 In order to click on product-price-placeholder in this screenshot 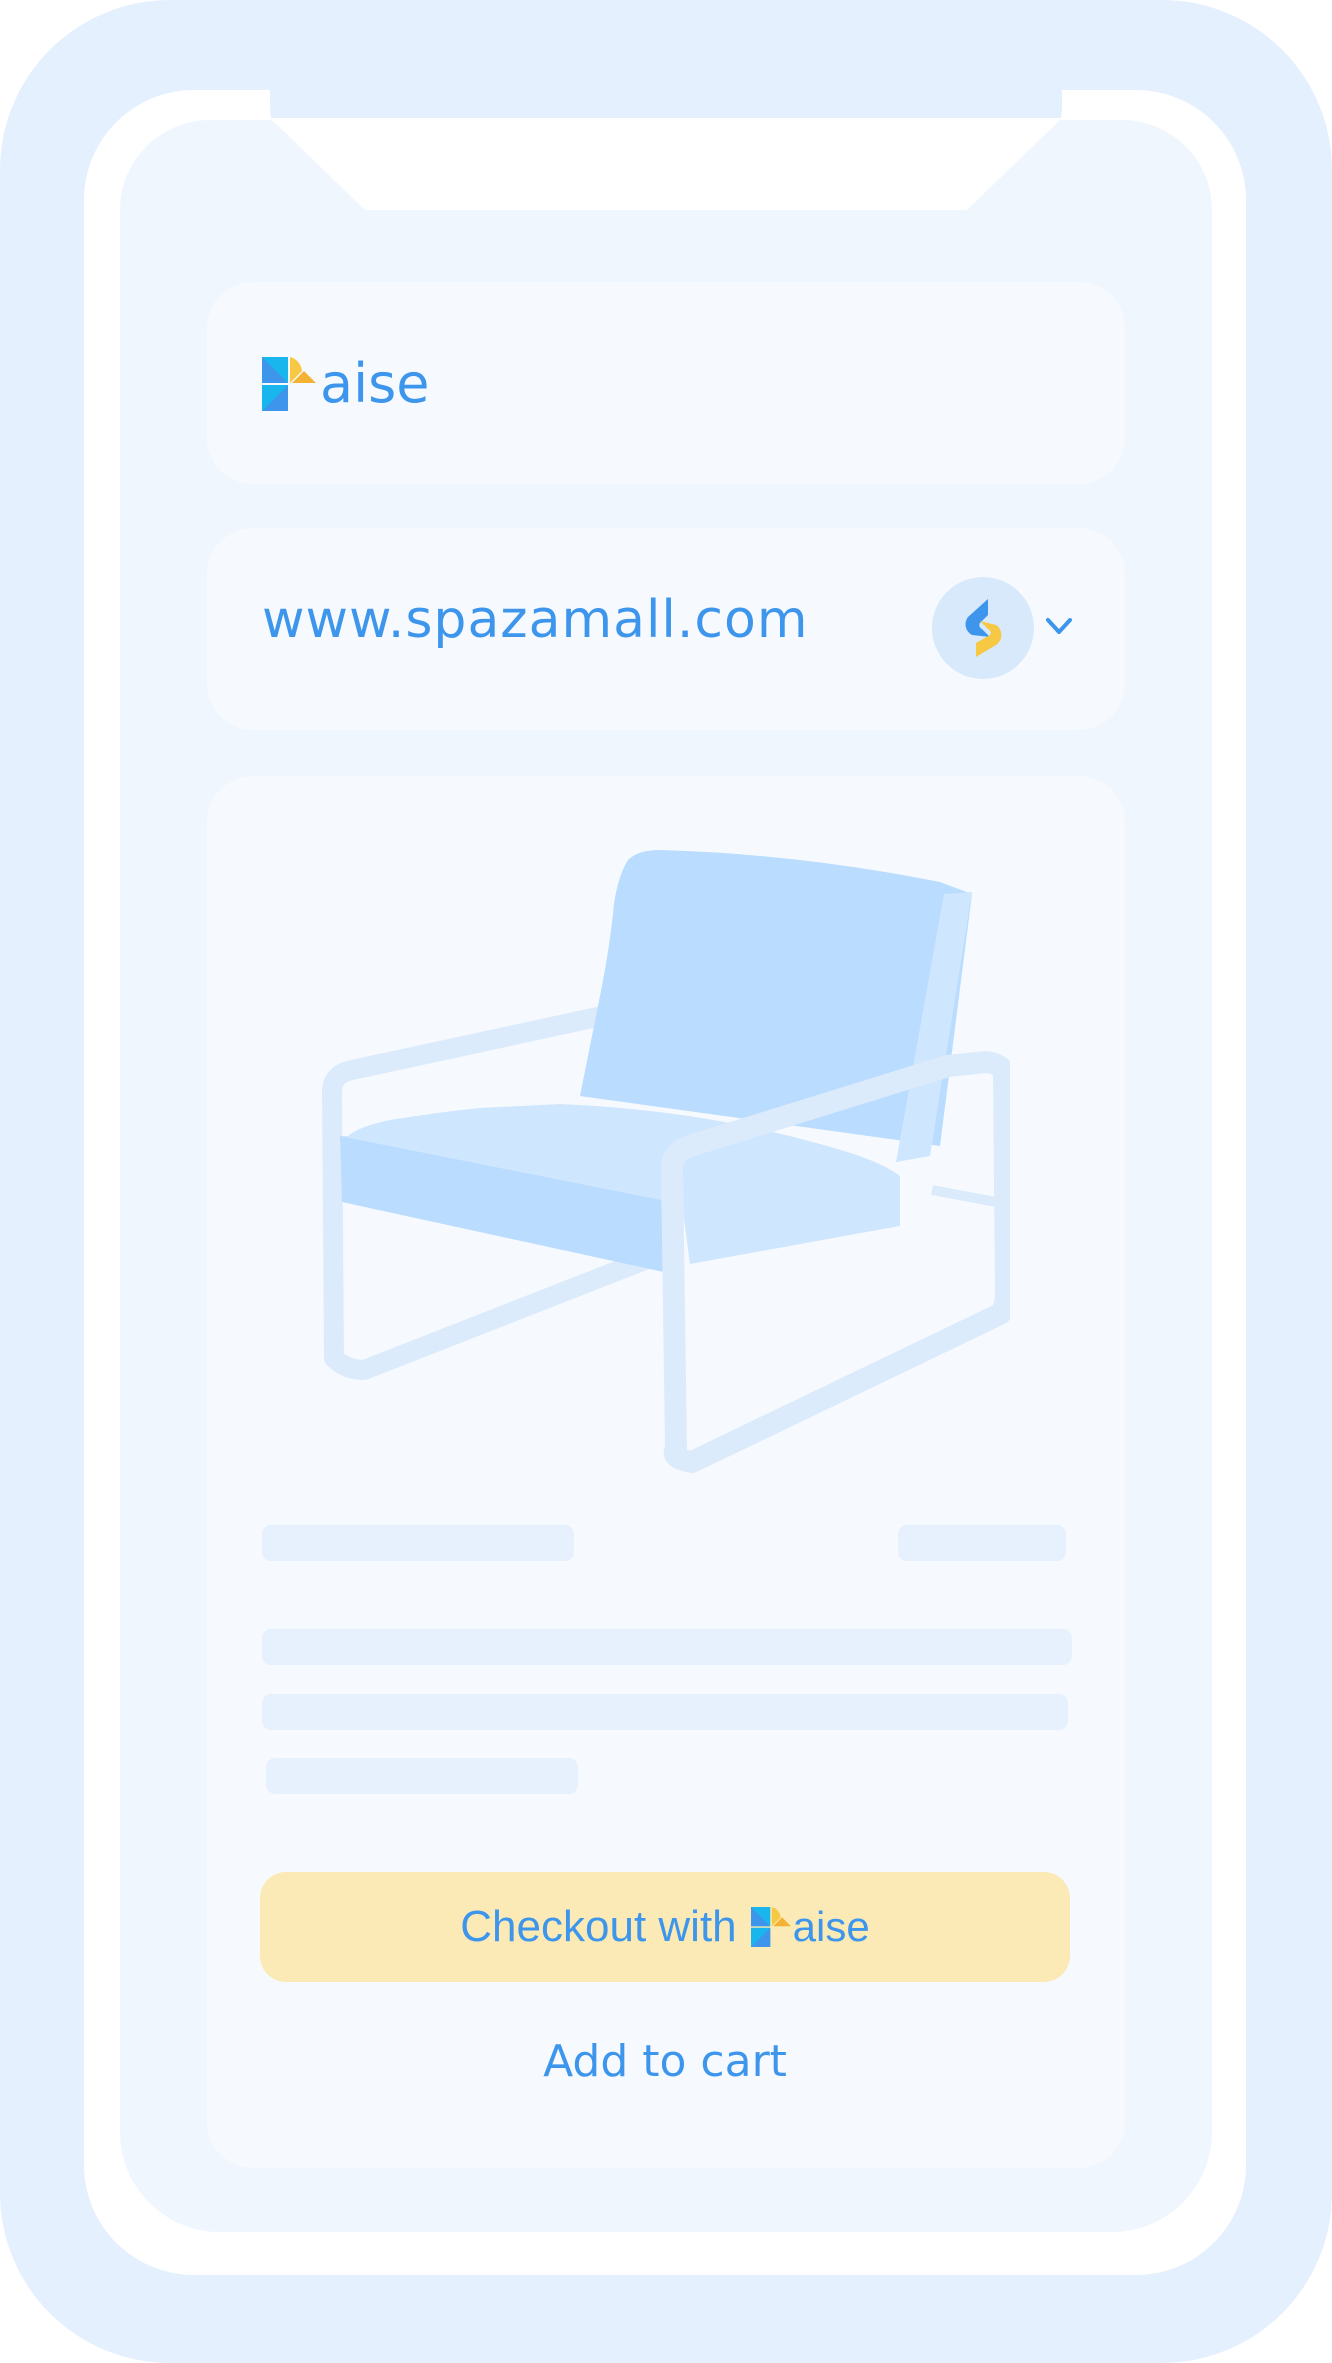, I will do `click(982, 1543)`.